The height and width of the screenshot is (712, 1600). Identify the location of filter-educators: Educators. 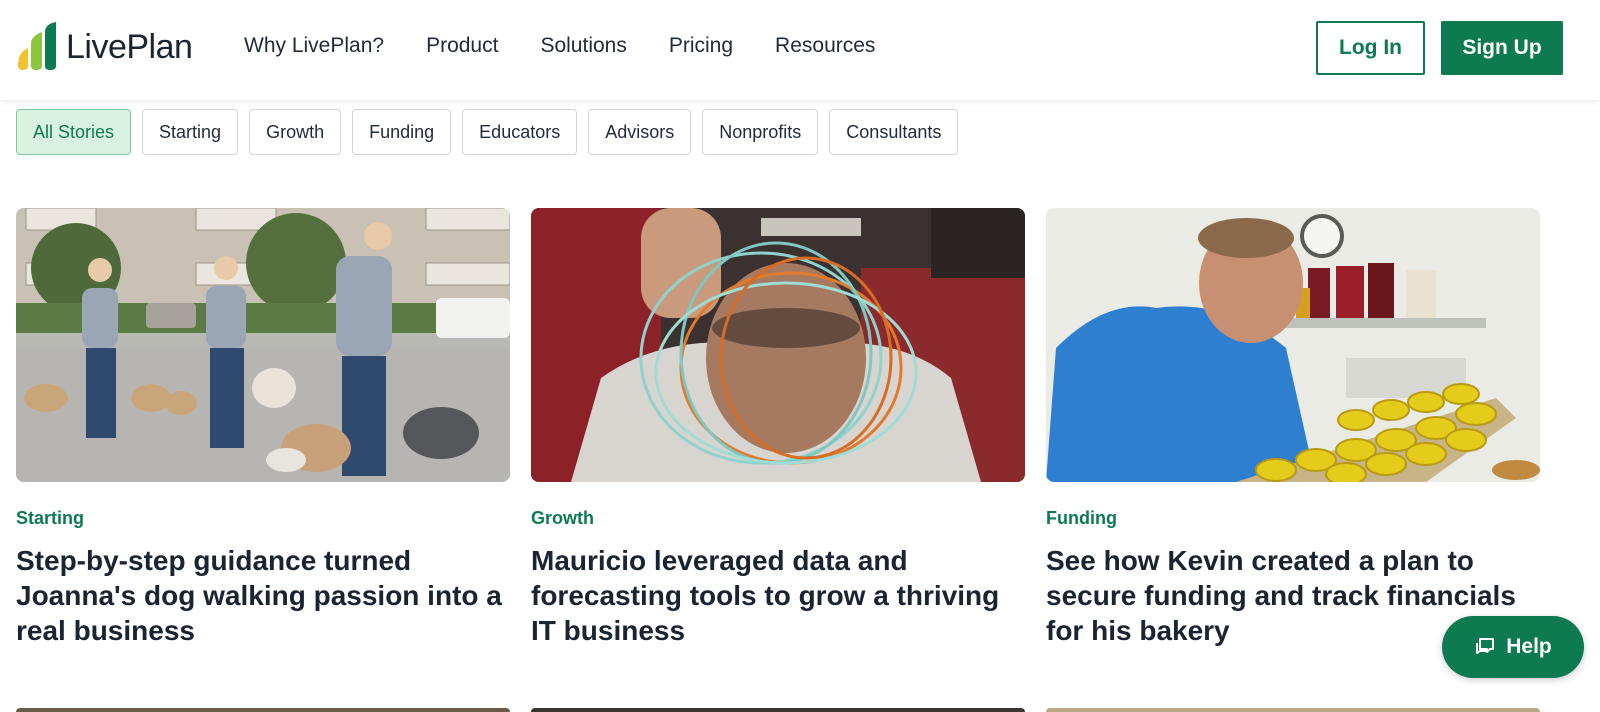
(520, 132).